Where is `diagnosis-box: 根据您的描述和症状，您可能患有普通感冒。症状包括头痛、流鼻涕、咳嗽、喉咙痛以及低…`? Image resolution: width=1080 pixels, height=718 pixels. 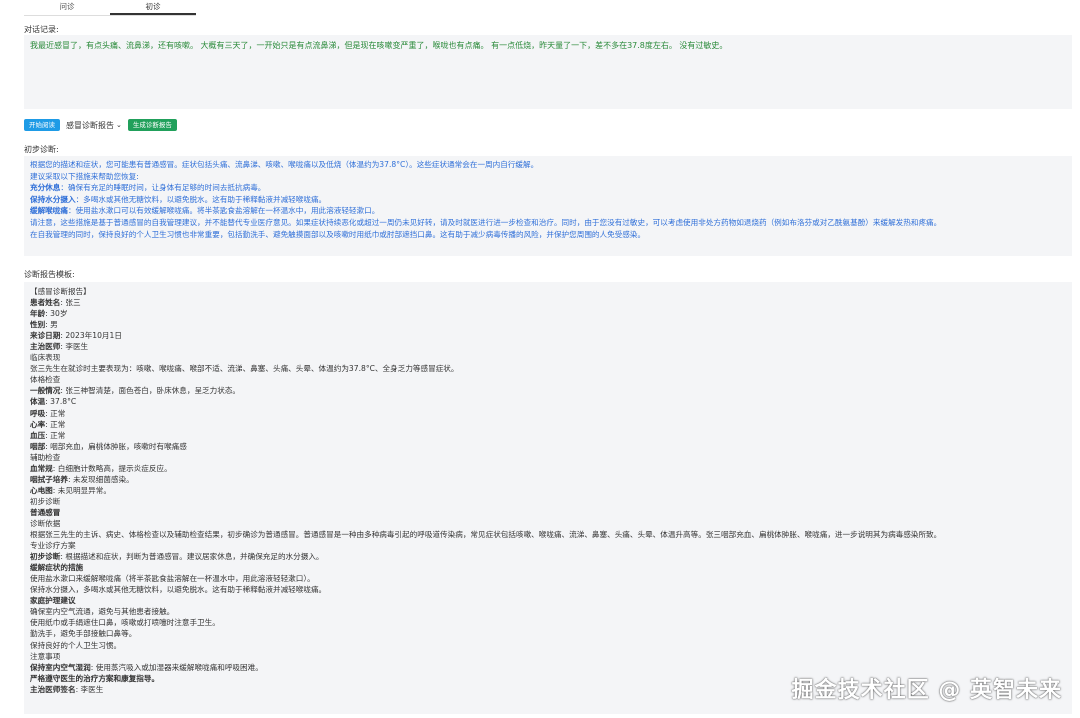
diagnosis-box: 根据您的描述和症状，您可能患有普通感冒。症状包括头痛、流鼻涕、咳嗽、喉咙痛以及低… is located at coordinates (548, 206).